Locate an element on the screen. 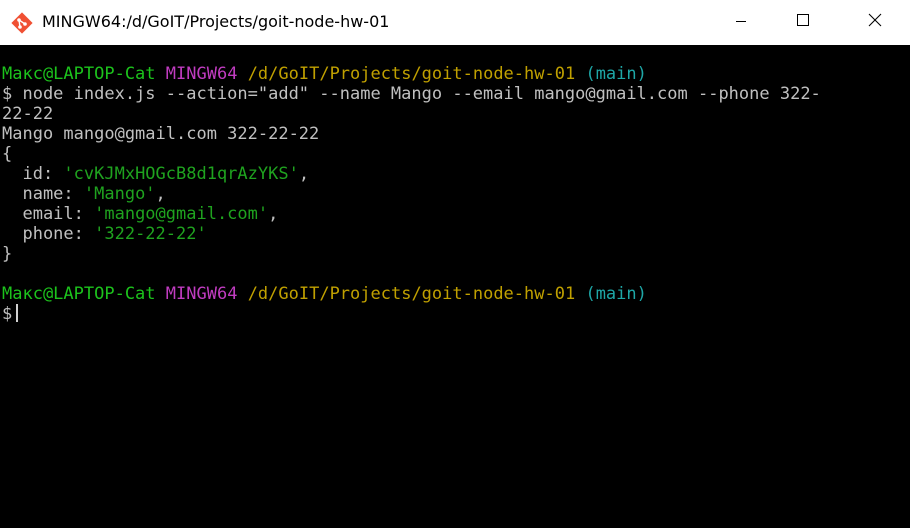 Image resolution: width=910 pixels, height=528 pixels. scrollbar is located at coordinates (899, 286).